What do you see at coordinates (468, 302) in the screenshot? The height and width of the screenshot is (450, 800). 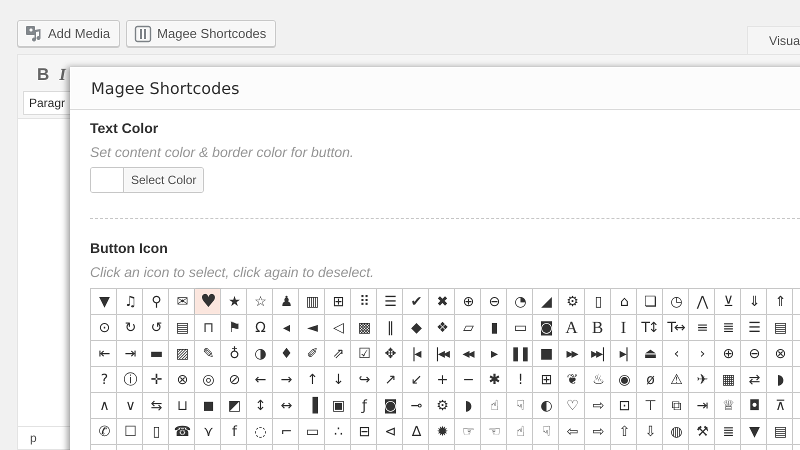 I see `icon-option: ⊕` at bounding box center [468, 302].